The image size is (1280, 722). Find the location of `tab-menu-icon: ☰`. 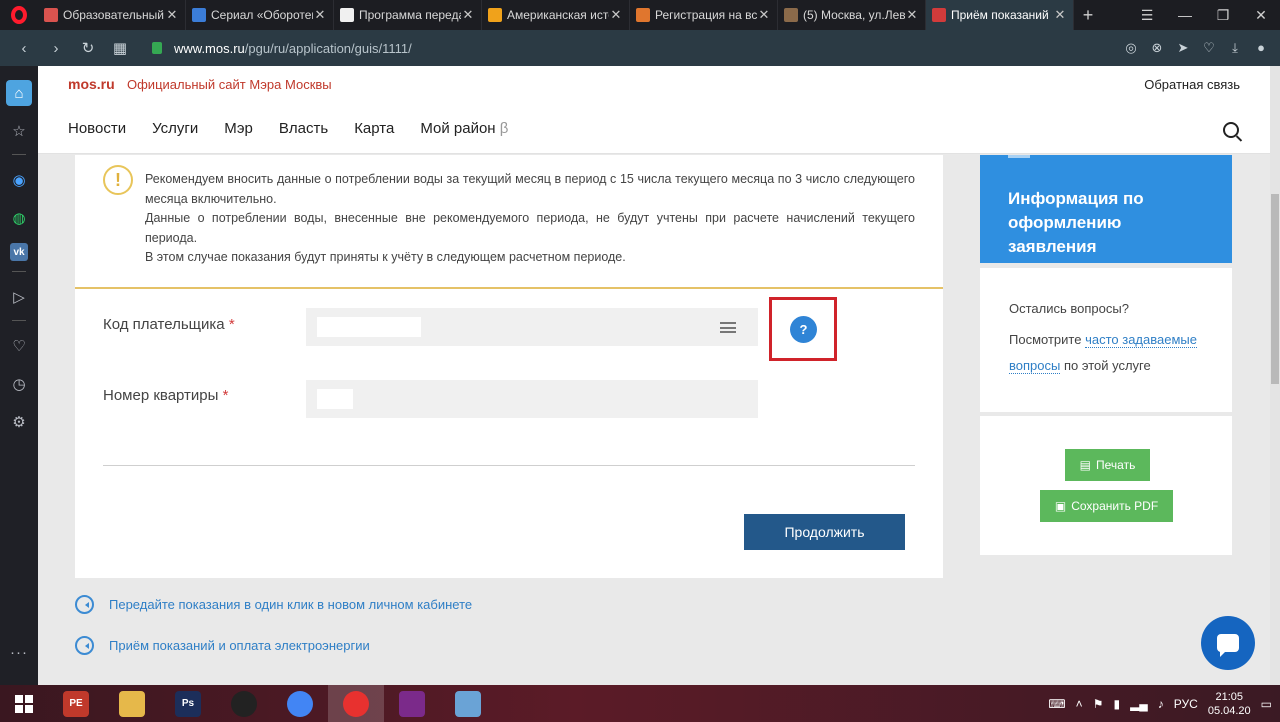

tab-menu-icon: ☰ is located at coordinates (1147, 15).